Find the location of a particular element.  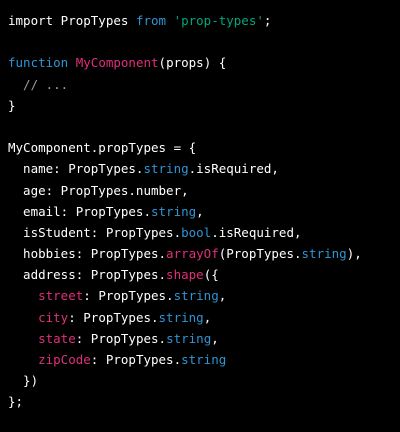

code-line: }; is located at coordinates (204, 401).